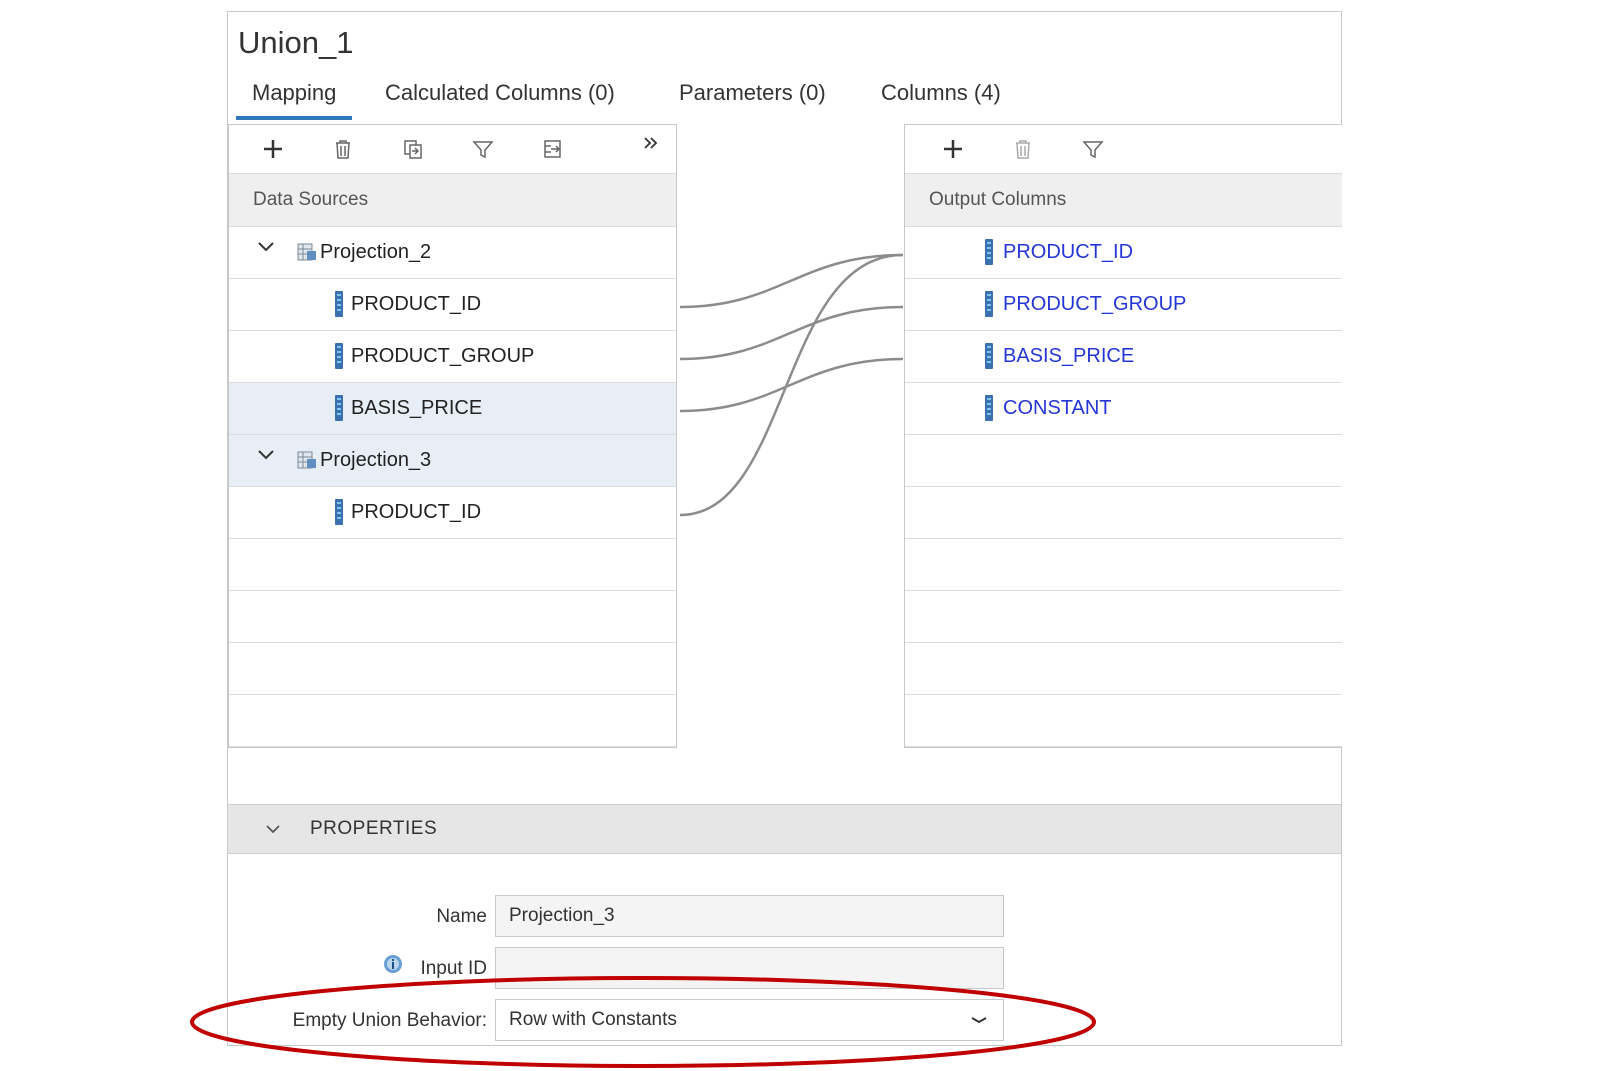 The image size is (1600, 1071). What do you see at coordinates (389, 1020) in the screenshot?
I see `empty-union-behavior-label: Empty Union Behavior:` at bounding box center [389, 1020].